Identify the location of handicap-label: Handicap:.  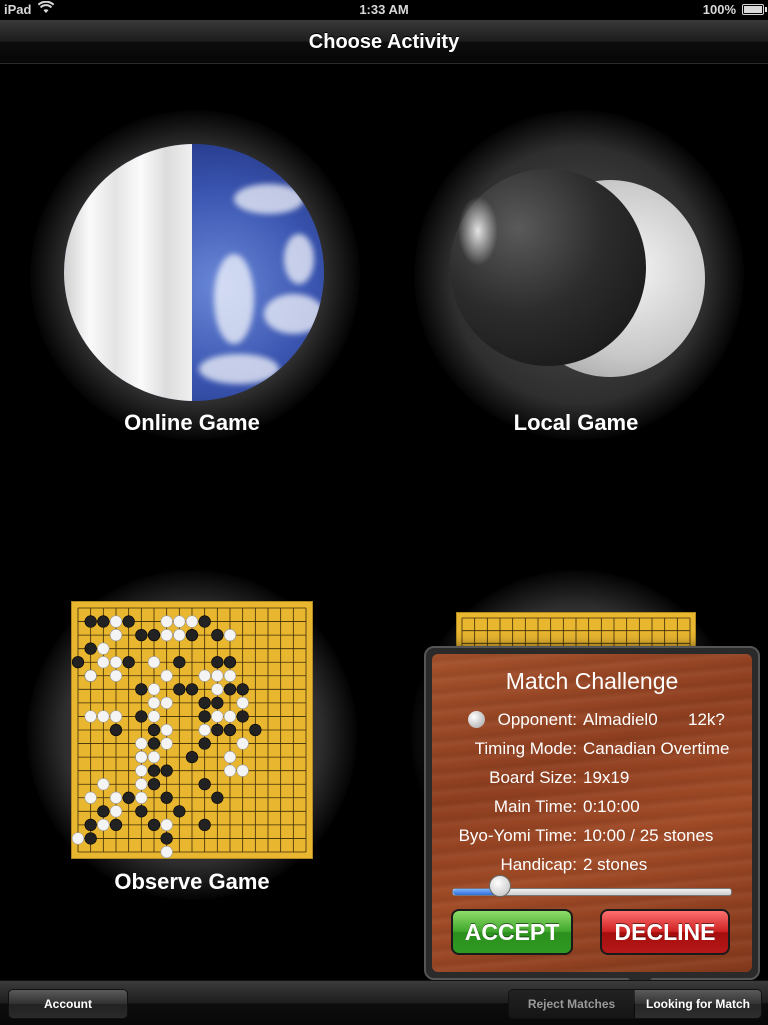
(538, 864).